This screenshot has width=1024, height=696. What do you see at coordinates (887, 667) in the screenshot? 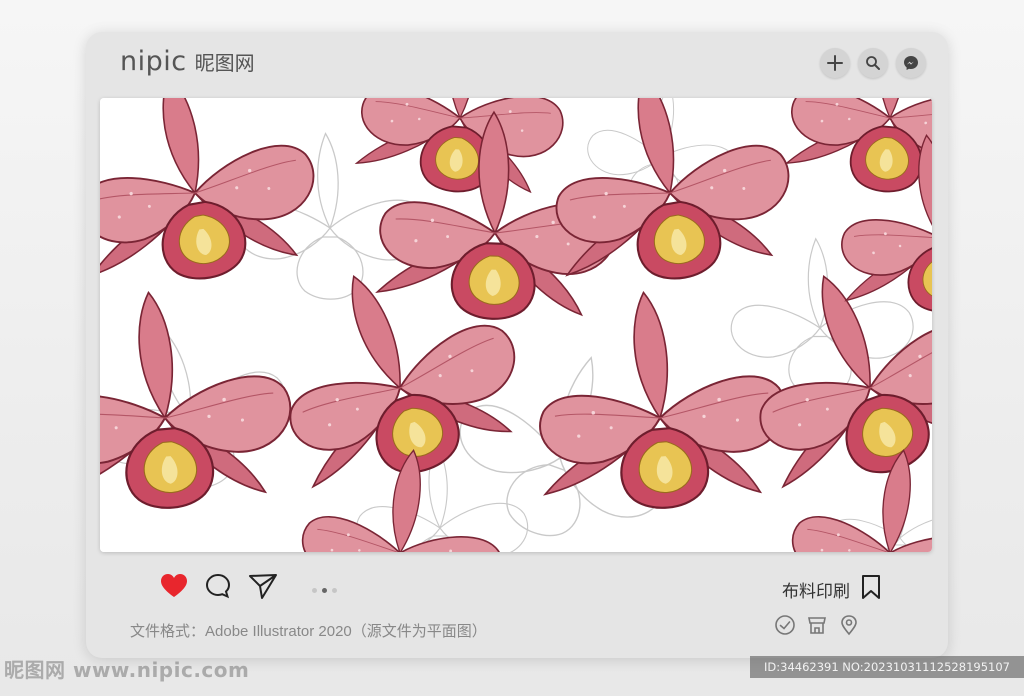
I see `id-watermark: ID:34462391 NO:20231031112528195107` at bounding box center [887, 667].